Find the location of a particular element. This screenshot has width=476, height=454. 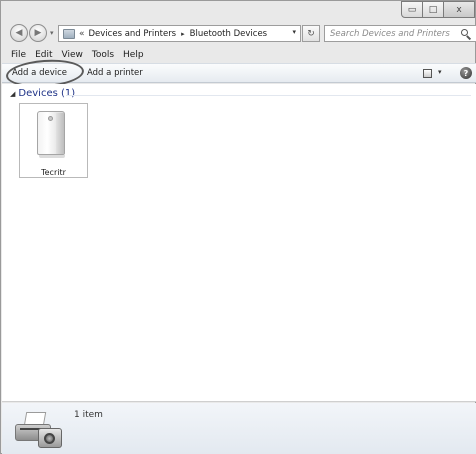

group-divider is located at coordinates (268, 95).